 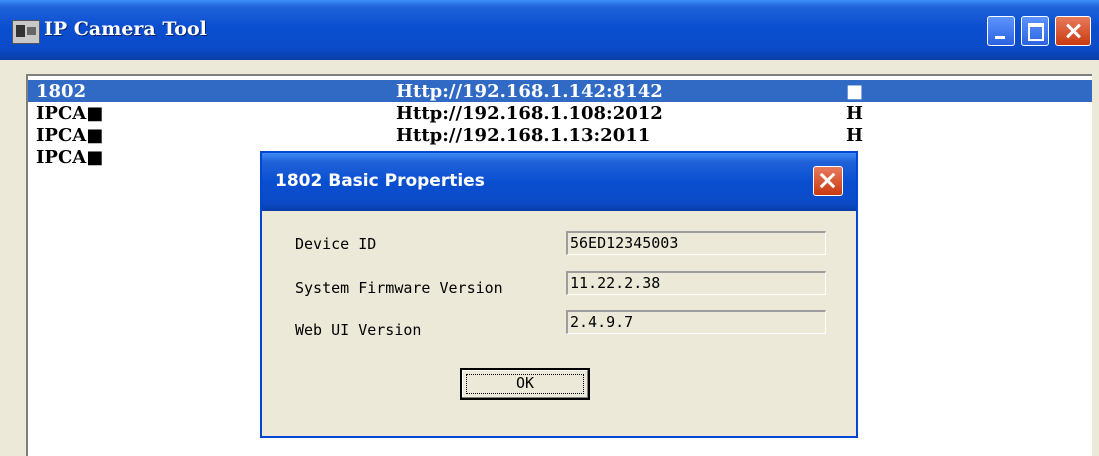 I want to click on window-title: IP Camera Tool, so click(x=125, y=29).